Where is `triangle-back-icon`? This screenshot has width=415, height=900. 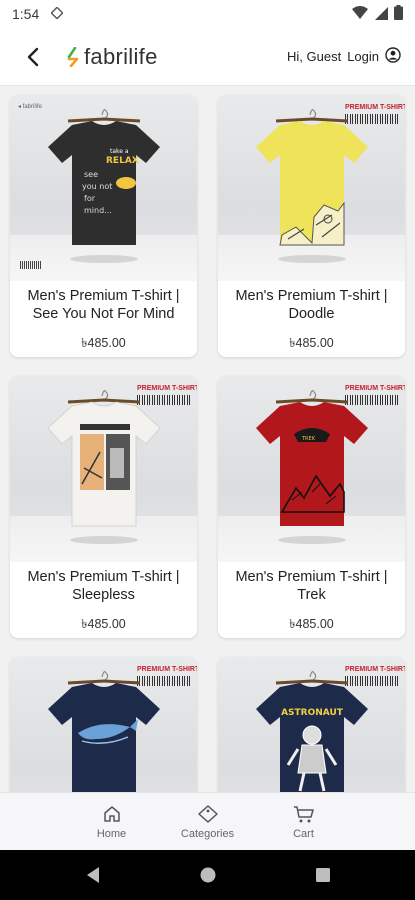
triangle-back-icon is located at coordinates (92, 875).